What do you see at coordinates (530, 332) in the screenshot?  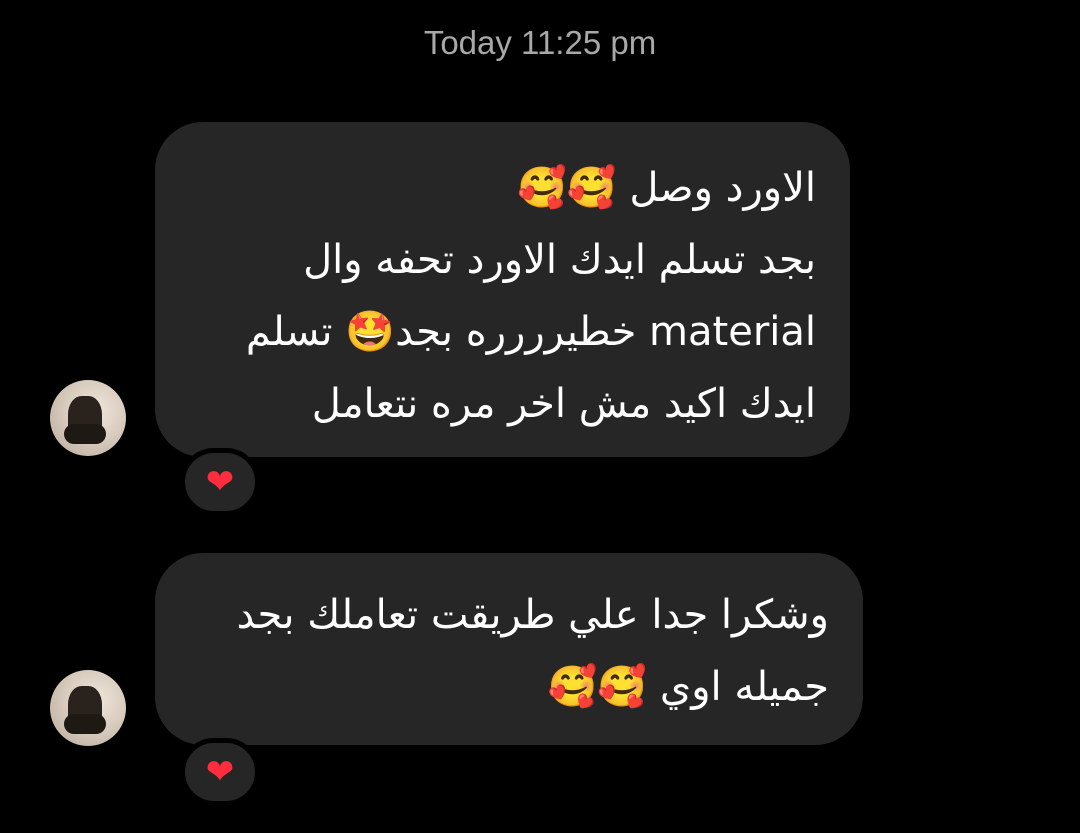 I see `message-text-line: material خطيرررره بجد🤩 تسلم` at bounding box center [530, 332].